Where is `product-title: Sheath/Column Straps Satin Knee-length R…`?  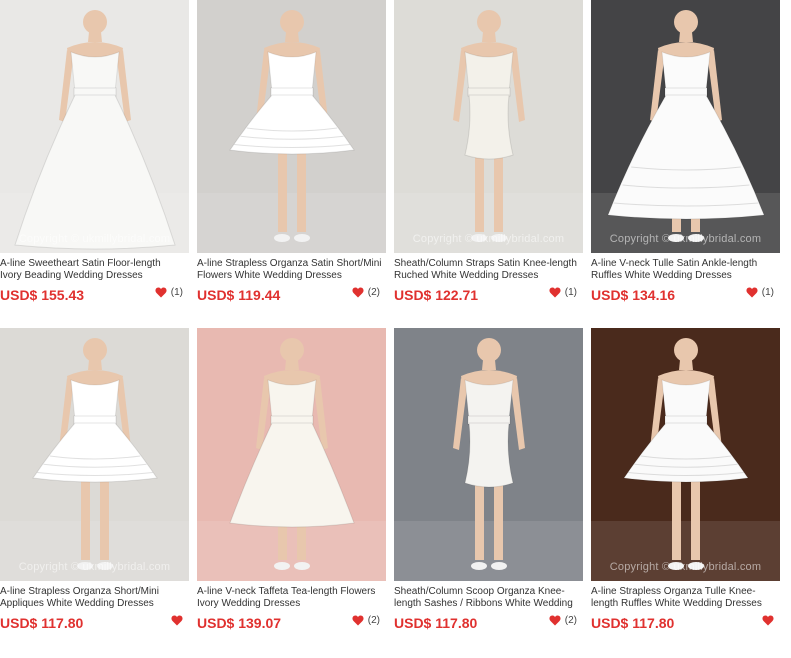
product-title: Sheath/Column Straps Satin Knee-length R… is located at coordinates (488, 270).